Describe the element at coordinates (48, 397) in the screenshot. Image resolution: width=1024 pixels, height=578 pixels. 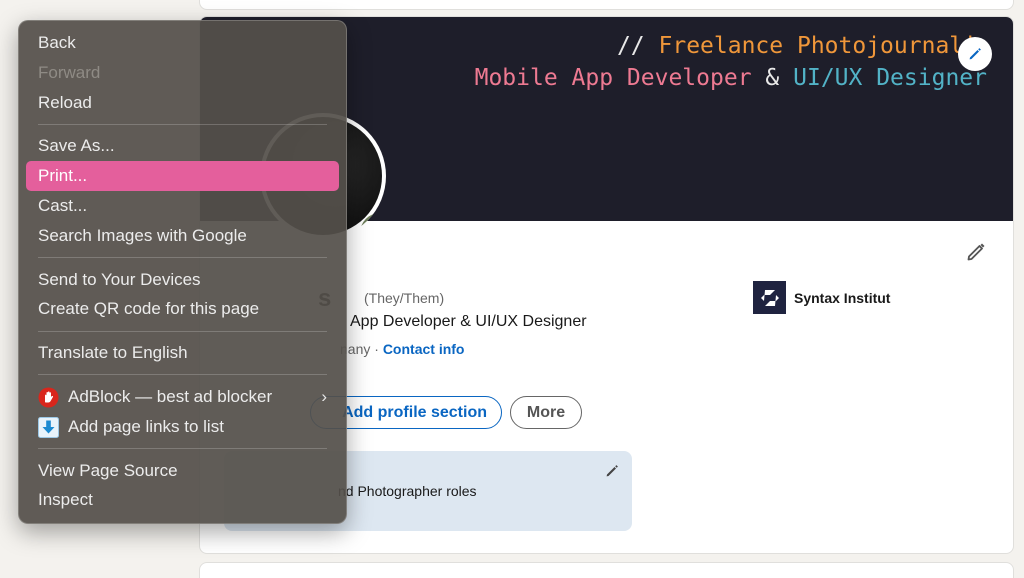
I see `adblock-hand-icon` at that location.